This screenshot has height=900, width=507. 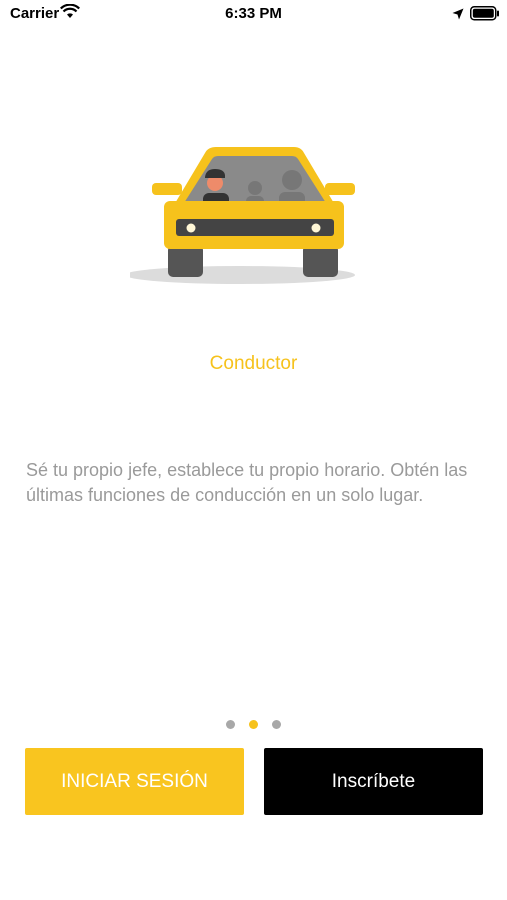 What do you see at coordinates (458, 16) in the screenshot?
I see `location-arrow-icon` at bounding box center [458, 16].